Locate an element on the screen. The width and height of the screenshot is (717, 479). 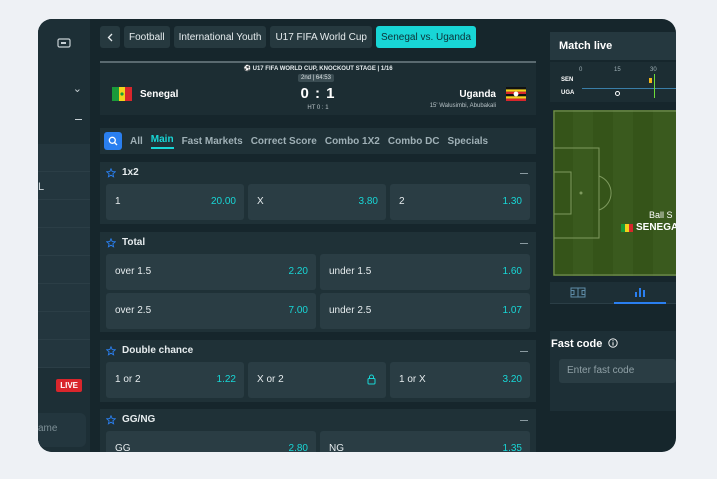
odd-value: 7.00 is located at coordinates (298, 310).